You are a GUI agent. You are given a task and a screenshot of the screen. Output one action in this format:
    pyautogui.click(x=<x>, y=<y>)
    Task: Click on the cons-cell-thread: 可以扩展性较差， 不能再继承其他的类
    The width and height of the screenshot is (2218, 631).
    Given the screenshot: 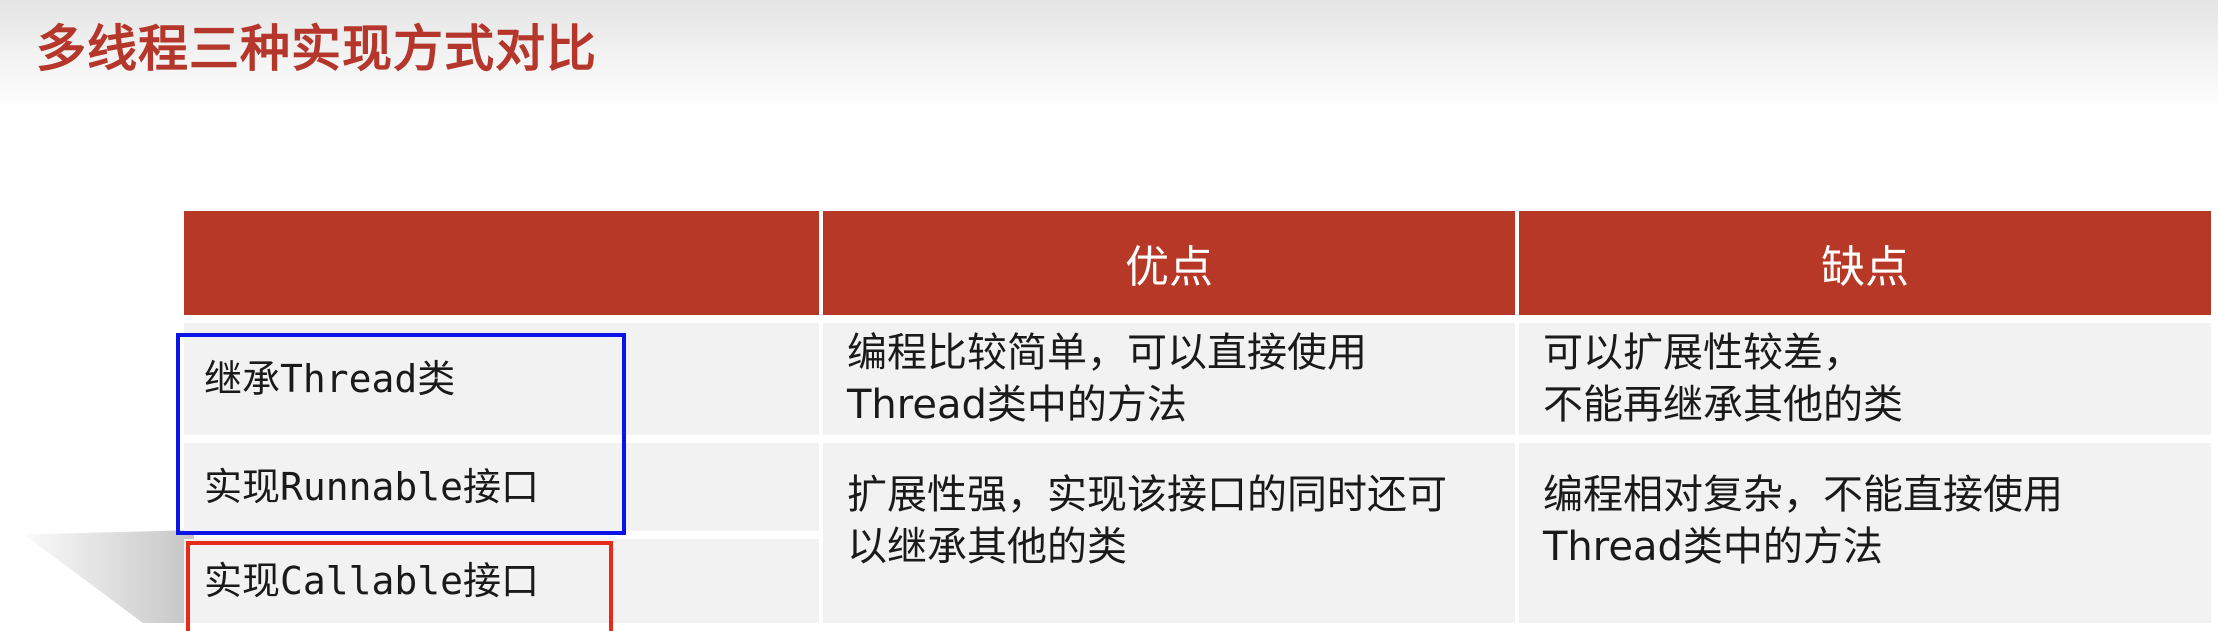 What is the action you would take?
    pyautogui.click(x=1865, y=379)
    